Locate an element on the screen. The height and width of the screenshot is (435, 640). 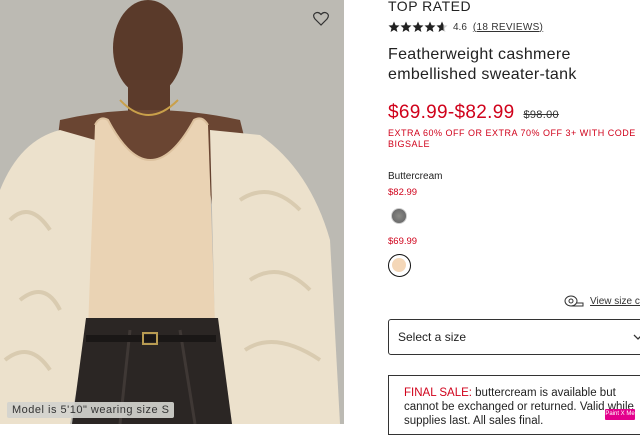
sale-price-range: $69.99-$82.99 is located at coordinates (451, 112).